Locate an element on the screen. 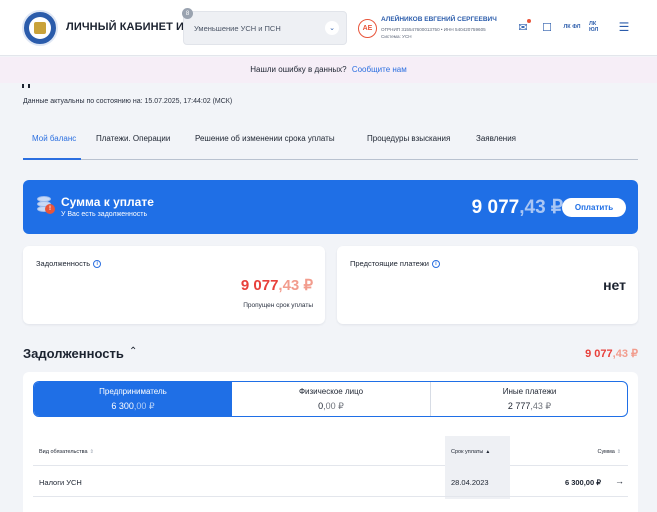 The height and width of the screenshot is (512, 657). sort-asc-icon: ▲ is located at coordinates (488, 452).